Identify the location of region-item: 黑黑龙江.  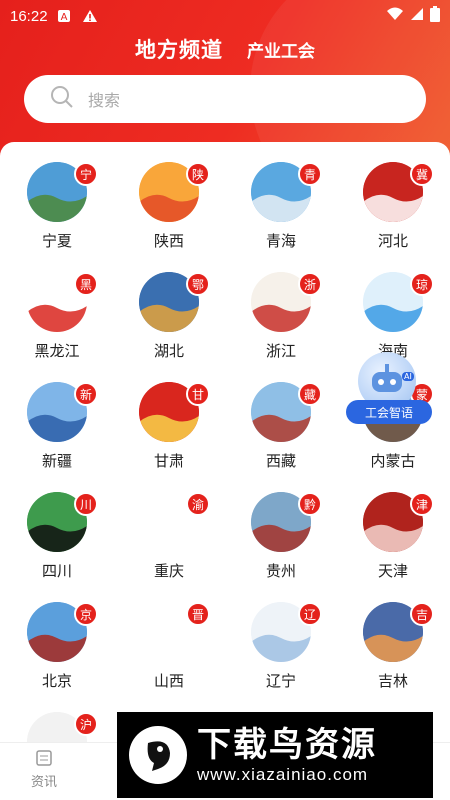
(57, 322).